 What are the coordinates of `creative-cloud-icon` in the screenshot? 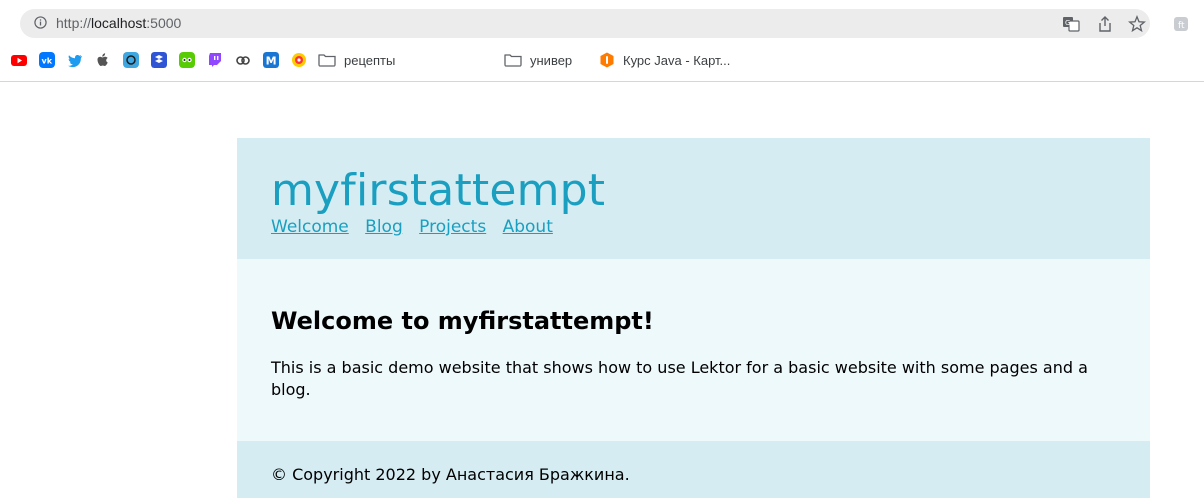 It's located at (243, 60).